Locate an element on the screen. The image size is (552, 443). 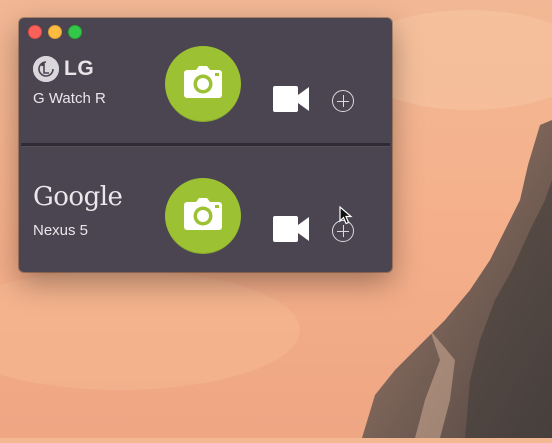
lg-logo-icon is located at coordinates (46, 69).